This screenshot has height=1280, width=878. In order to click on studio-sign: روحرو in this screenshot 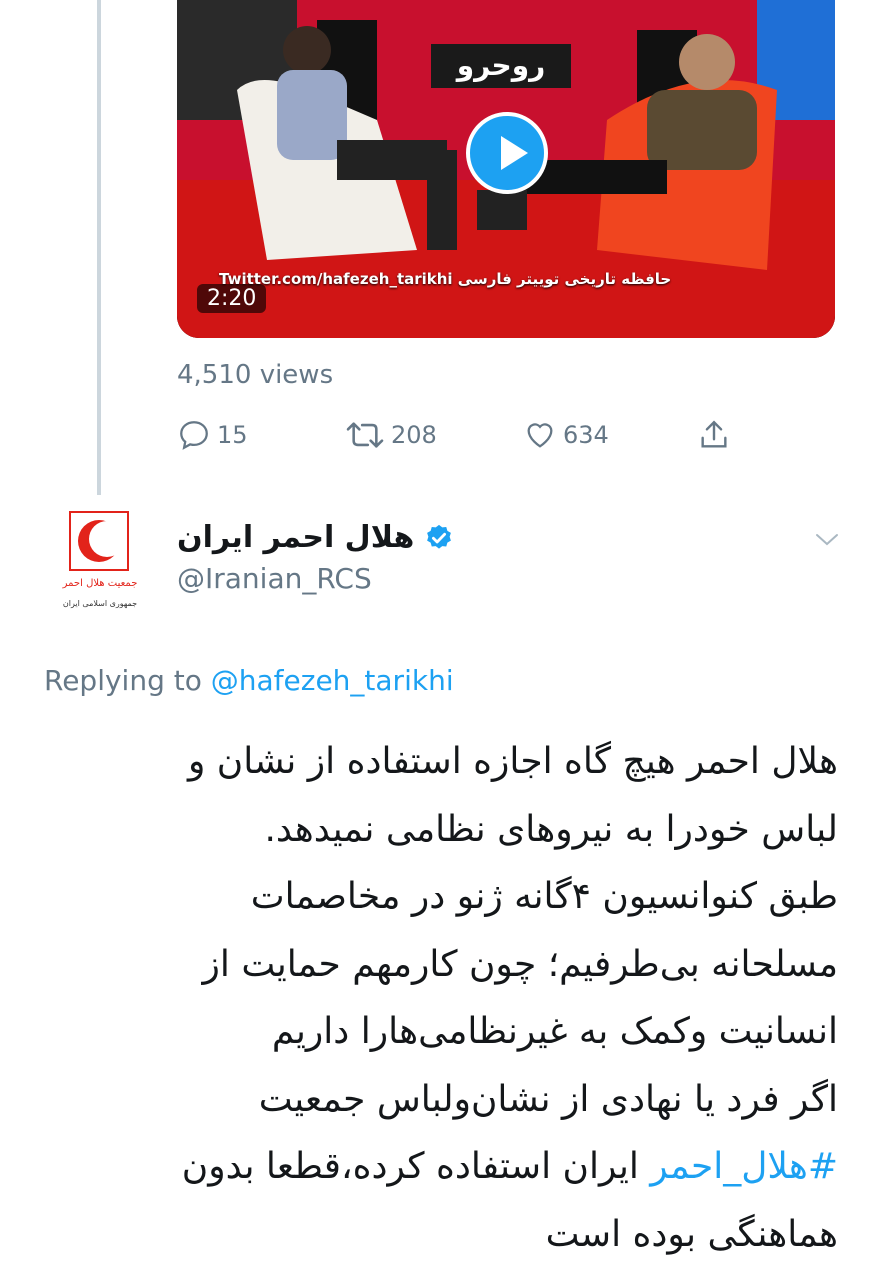, I will do `click(501, 66)`.